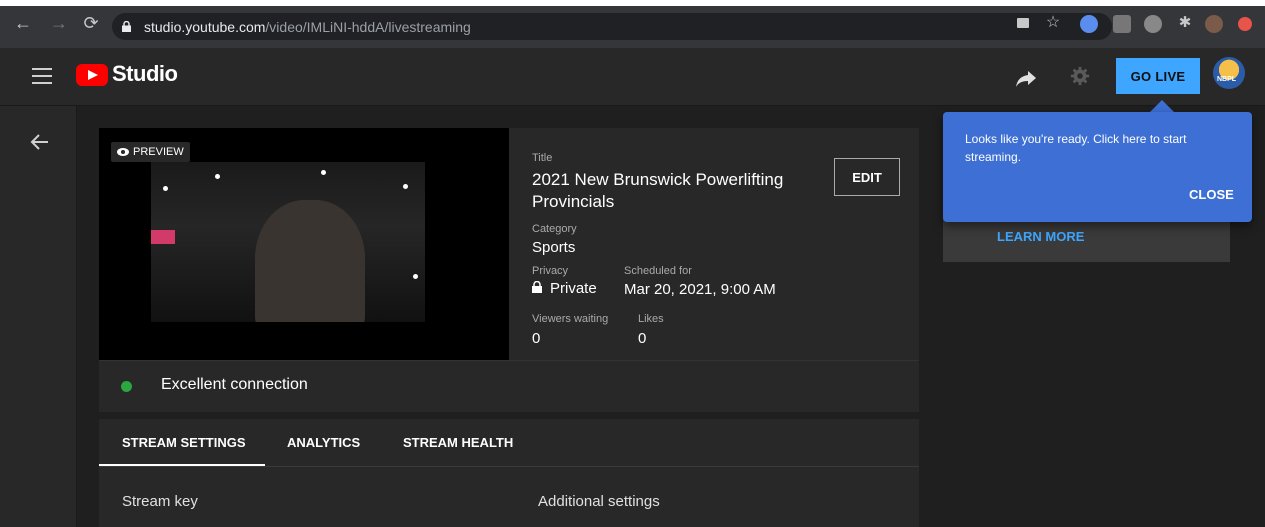 This screenshot has height=527, width=1265. Describe the element at coordinates (1162, 106) in the screenshot. I see `popup-pointer` at that location.